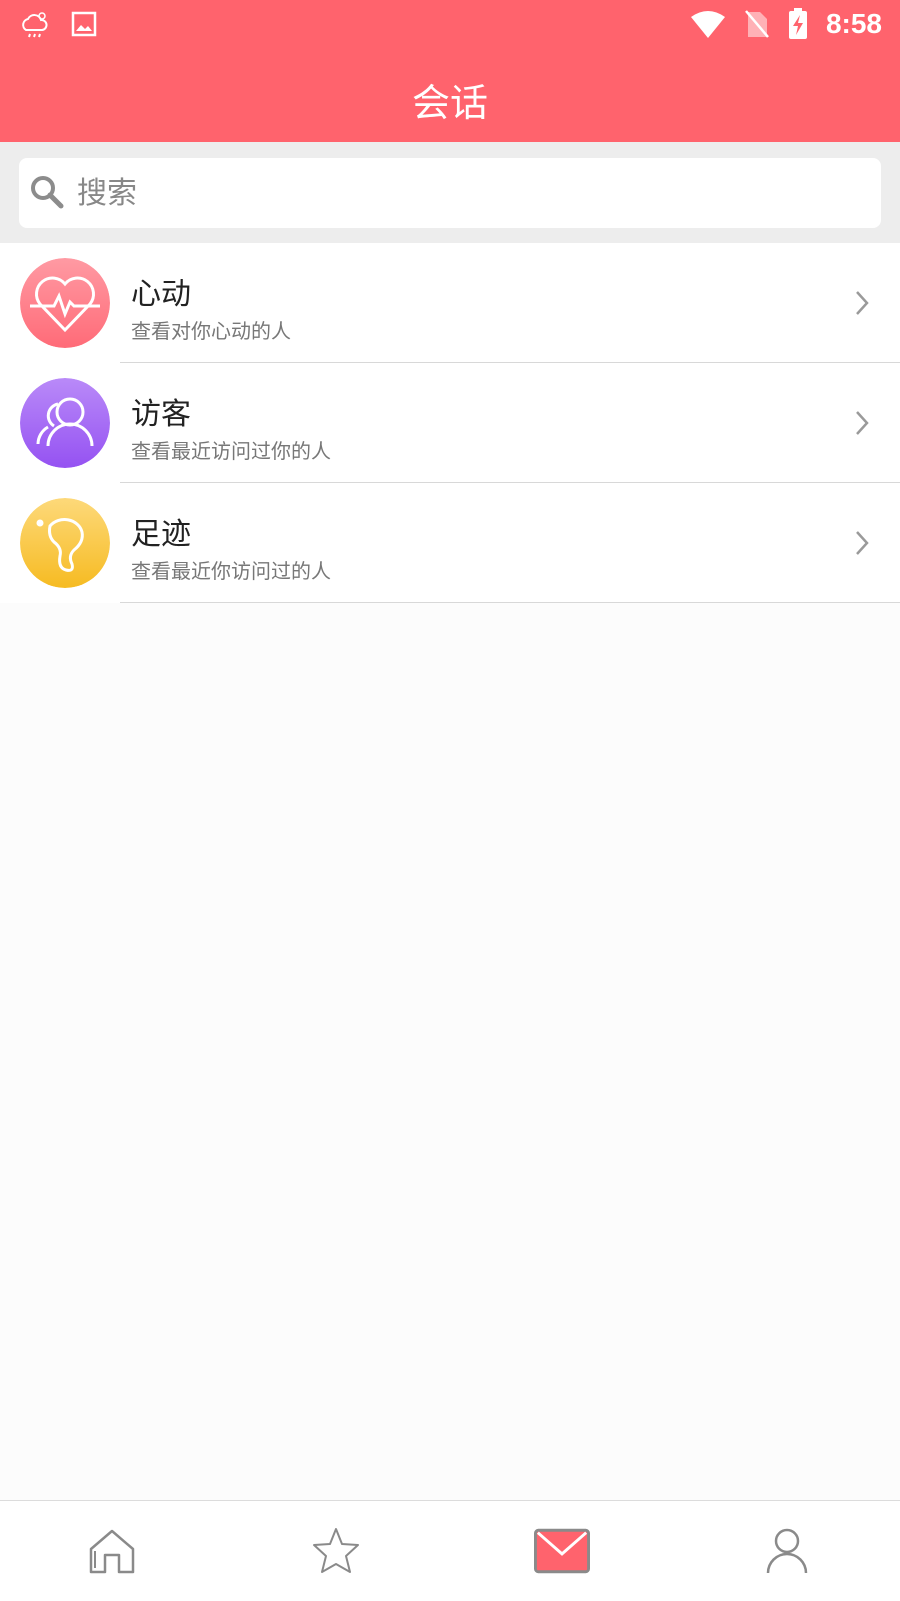 This screenshot has width=900, height=1601. What do you see at coordinates (231, 451) in the screenshot?
I see `list-item-subtitle: 查看最近访问过你的人` at bounding box center [231, 451].